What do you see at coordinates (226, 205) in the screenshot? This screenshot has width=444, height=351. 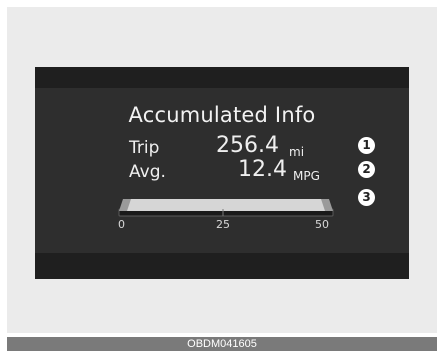 I see `gauge-fill` at bounding box center [226, 205].